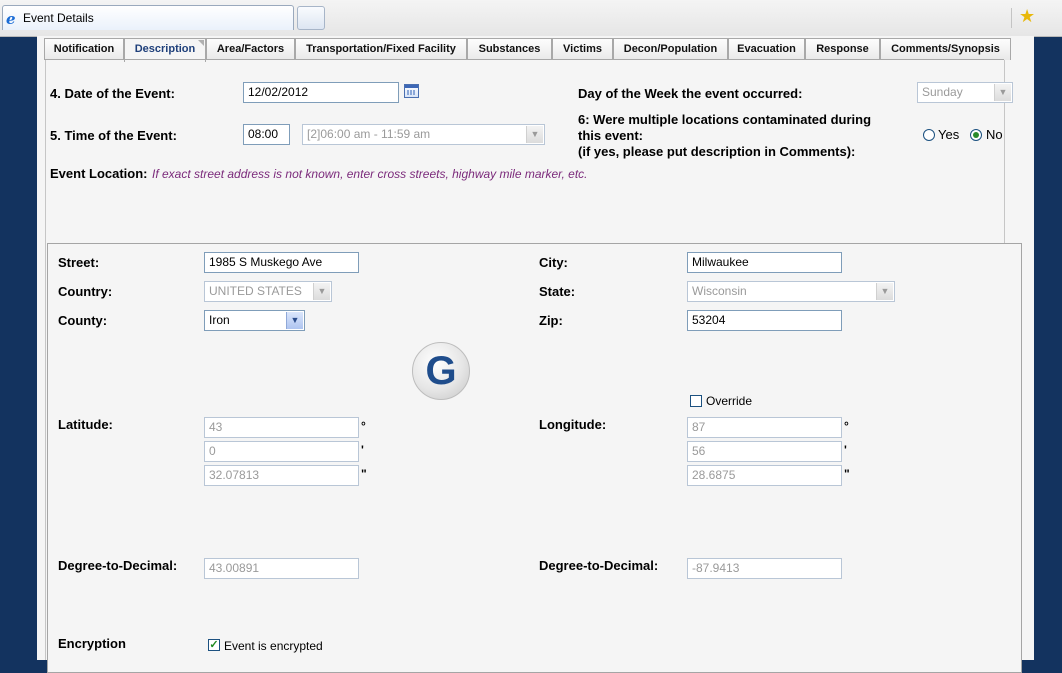 The image size is (1062, 673). Describe the element at coordinates (551, 320) in the screenshot. I see `zip-label: Zip:` at that location.